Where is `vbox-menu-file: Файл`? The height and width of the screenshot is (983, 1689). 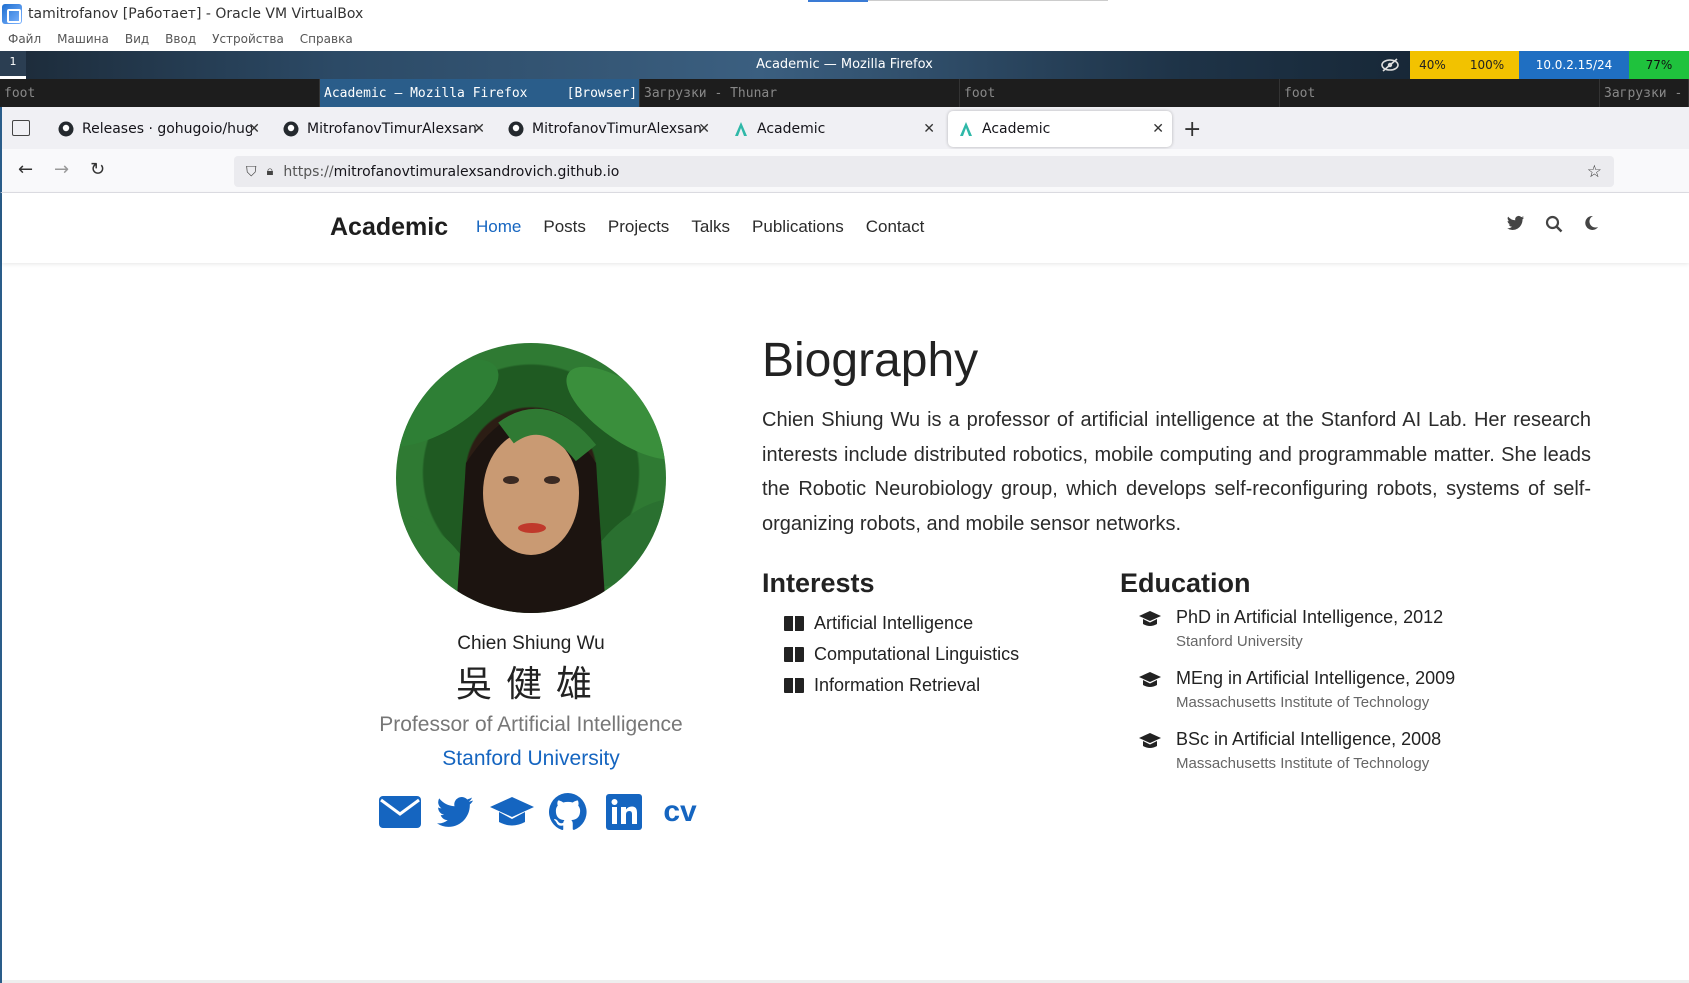 vbox-menu-file: Файл is located at coordinates (24, 39).